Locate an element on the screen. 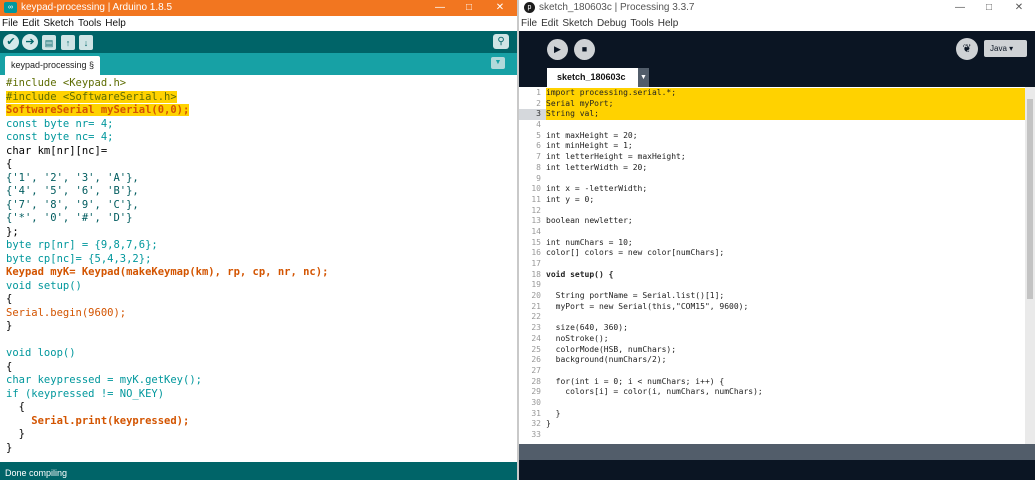 The width and height of the screenshot is (1035, 480). code-text: String portName = Serial.list()[1]; is located at coordinates (635, 296).